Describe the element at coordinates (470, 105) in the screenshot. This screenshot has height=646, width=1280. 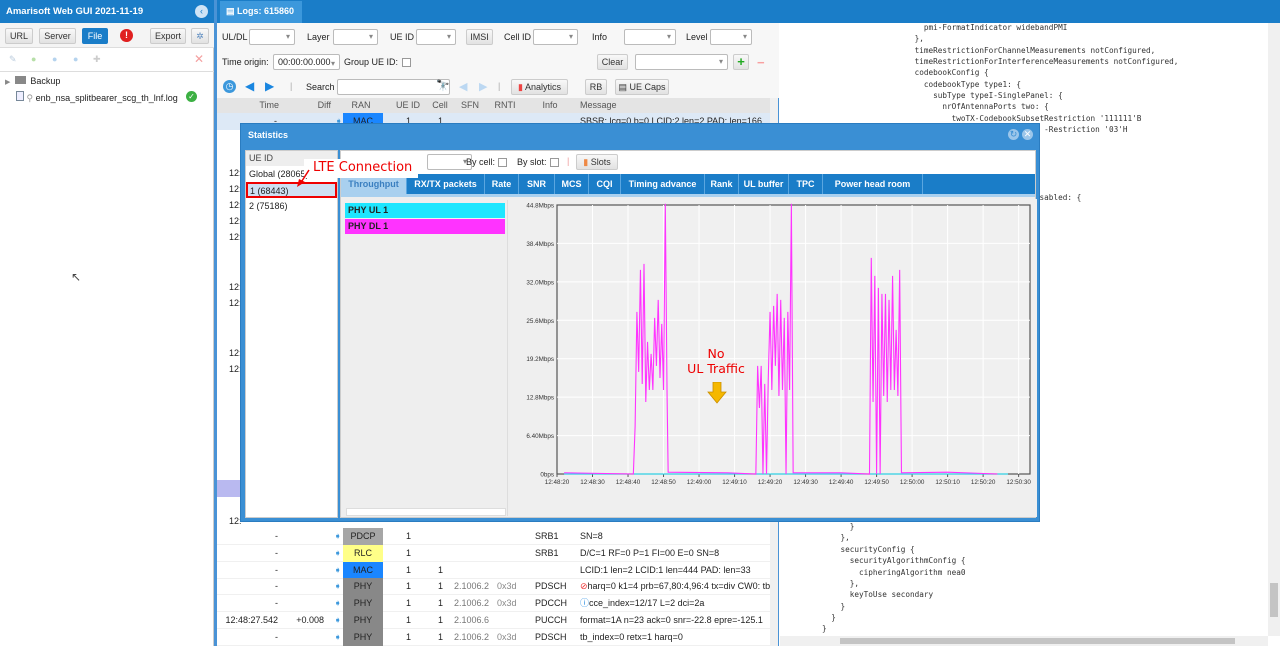
I see `col-sfn: SFN` at that location.